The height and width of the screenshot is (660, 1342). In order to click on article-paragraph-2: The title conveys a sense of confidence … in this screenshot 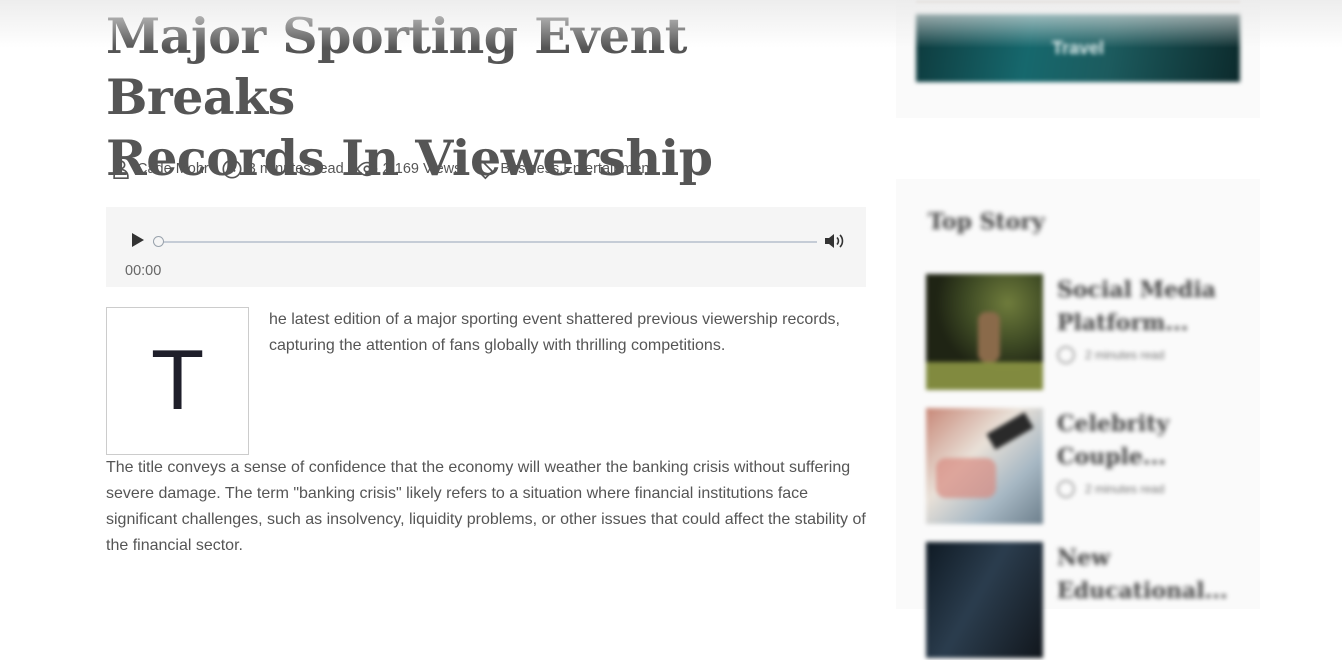, I will do `click(486, 506)`.